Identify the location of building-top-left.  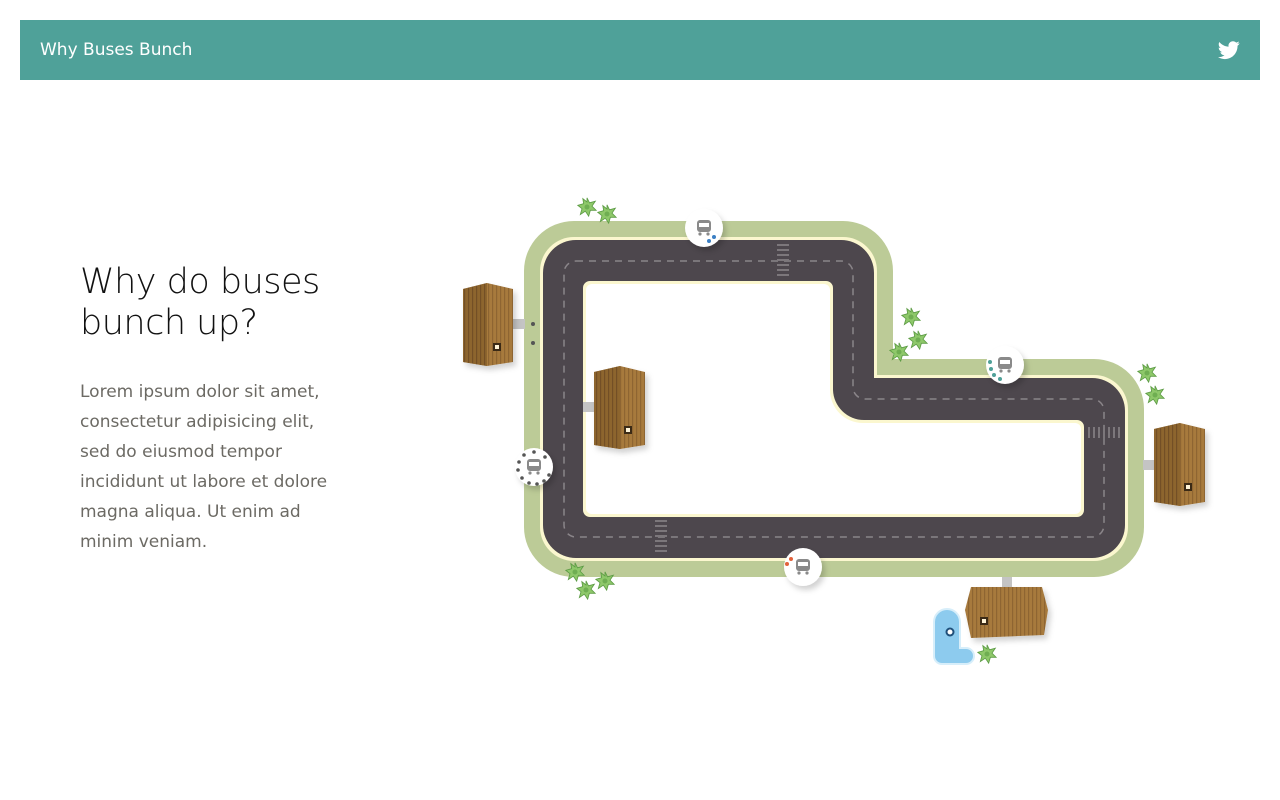
(488, 324).